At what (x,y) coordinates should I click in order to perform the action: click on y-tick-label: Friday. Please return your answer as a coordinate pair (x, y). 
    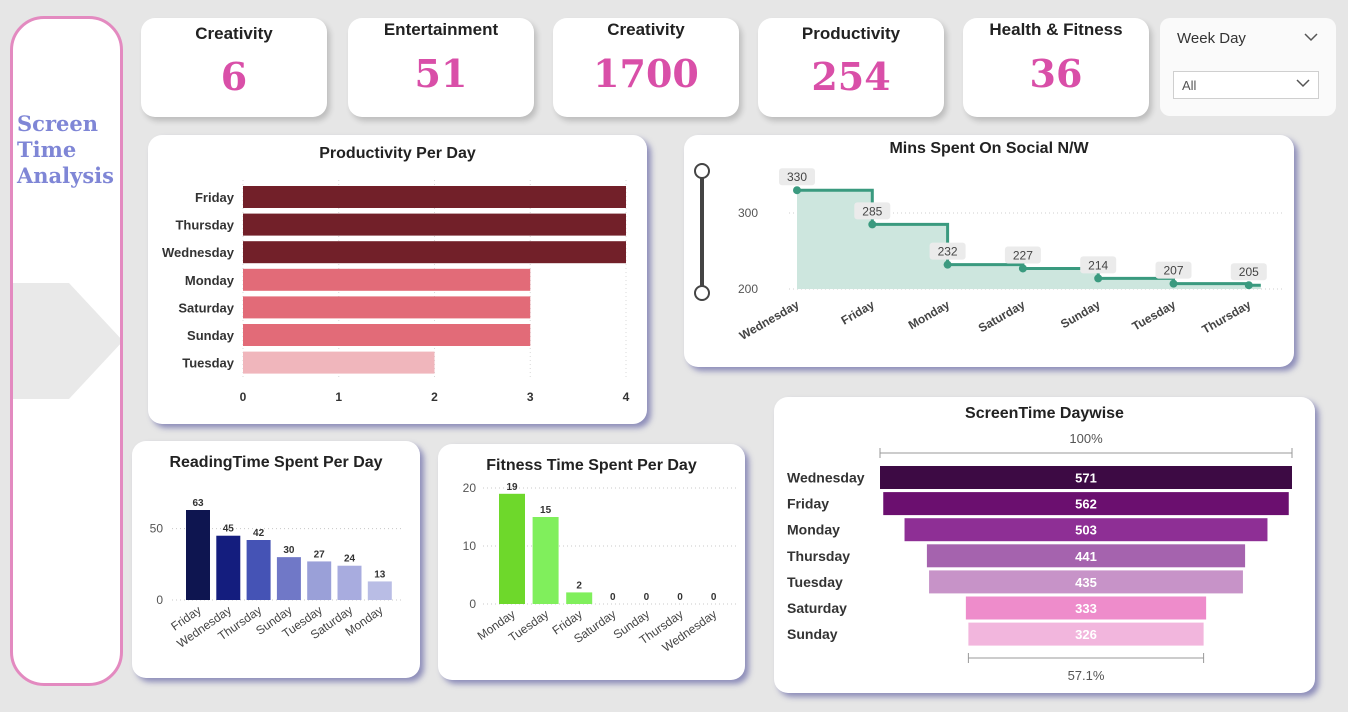
    Looking at the image, I should click on (215, 197).